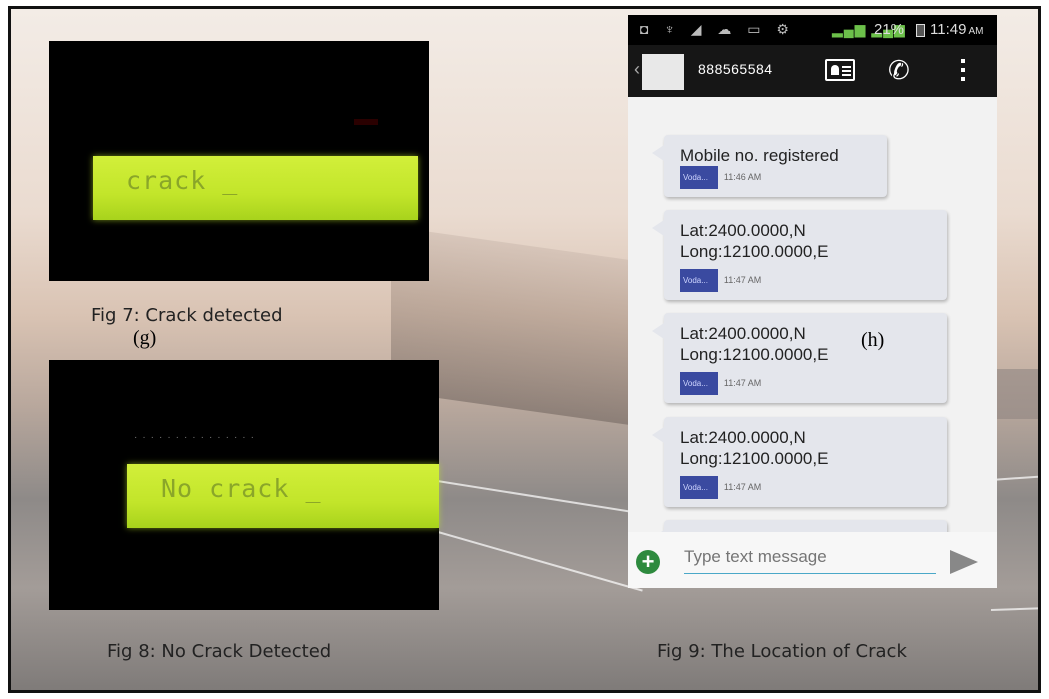 The width and height of the screenshot is (1049, 699). Describe the element at coordinates (810, 557) in the screenshot. I see `message-input` at that location.